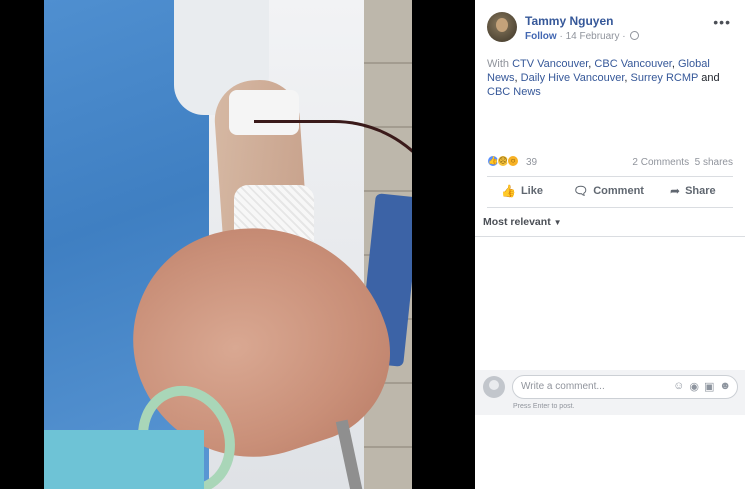 The height and width of the screenshot is (489, 745). What do you see at coordinates (709, 78) in the screenshot?
I see `tag-and: and` at bounding box center [709, 78].